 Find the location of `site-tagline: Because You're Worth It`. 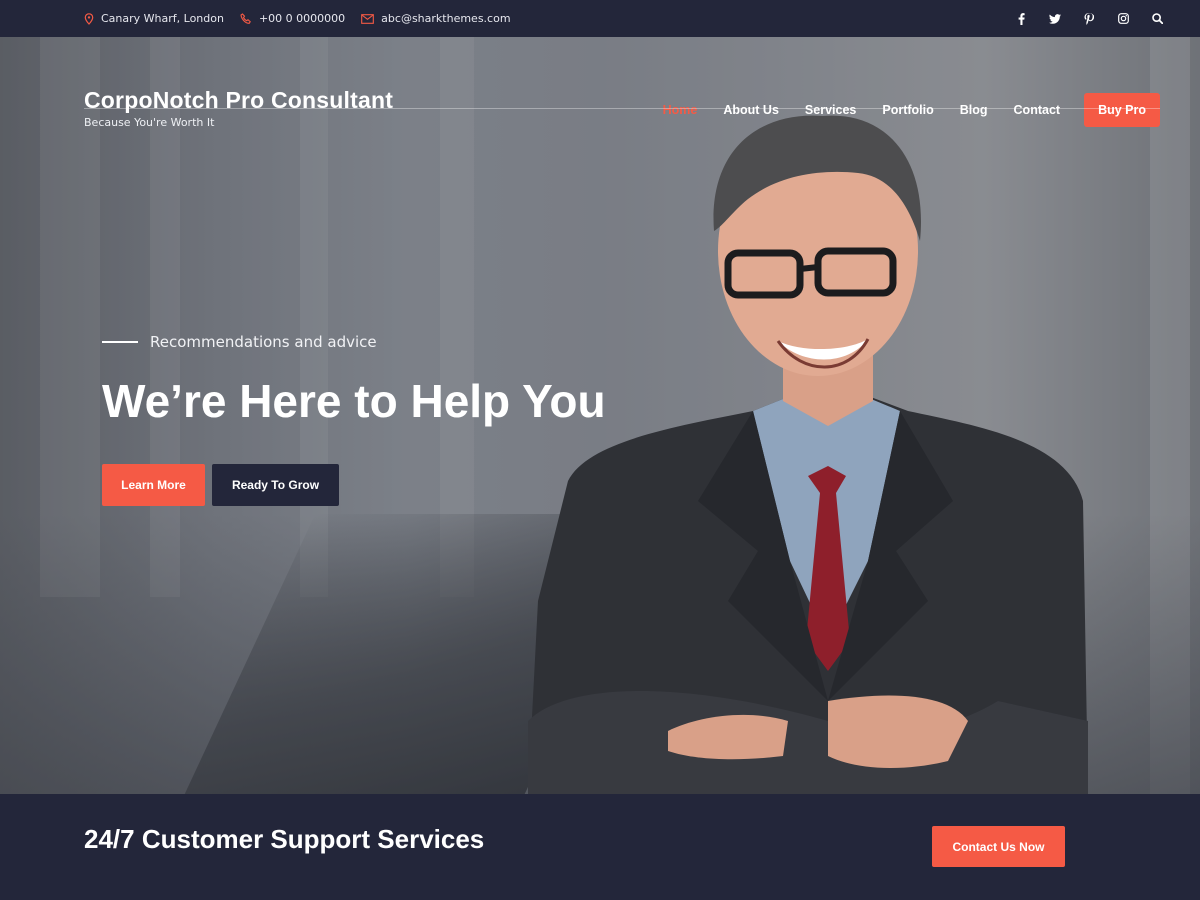

site-tagline: Because You're Worth It is located at coordinates (149, 122).